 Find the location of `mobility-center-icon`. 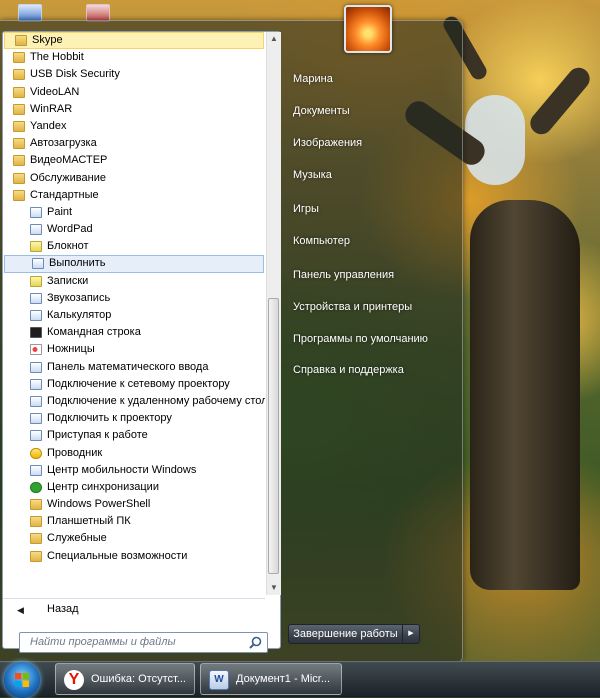

mobility-center-icon is located at coordinates (36, 470).